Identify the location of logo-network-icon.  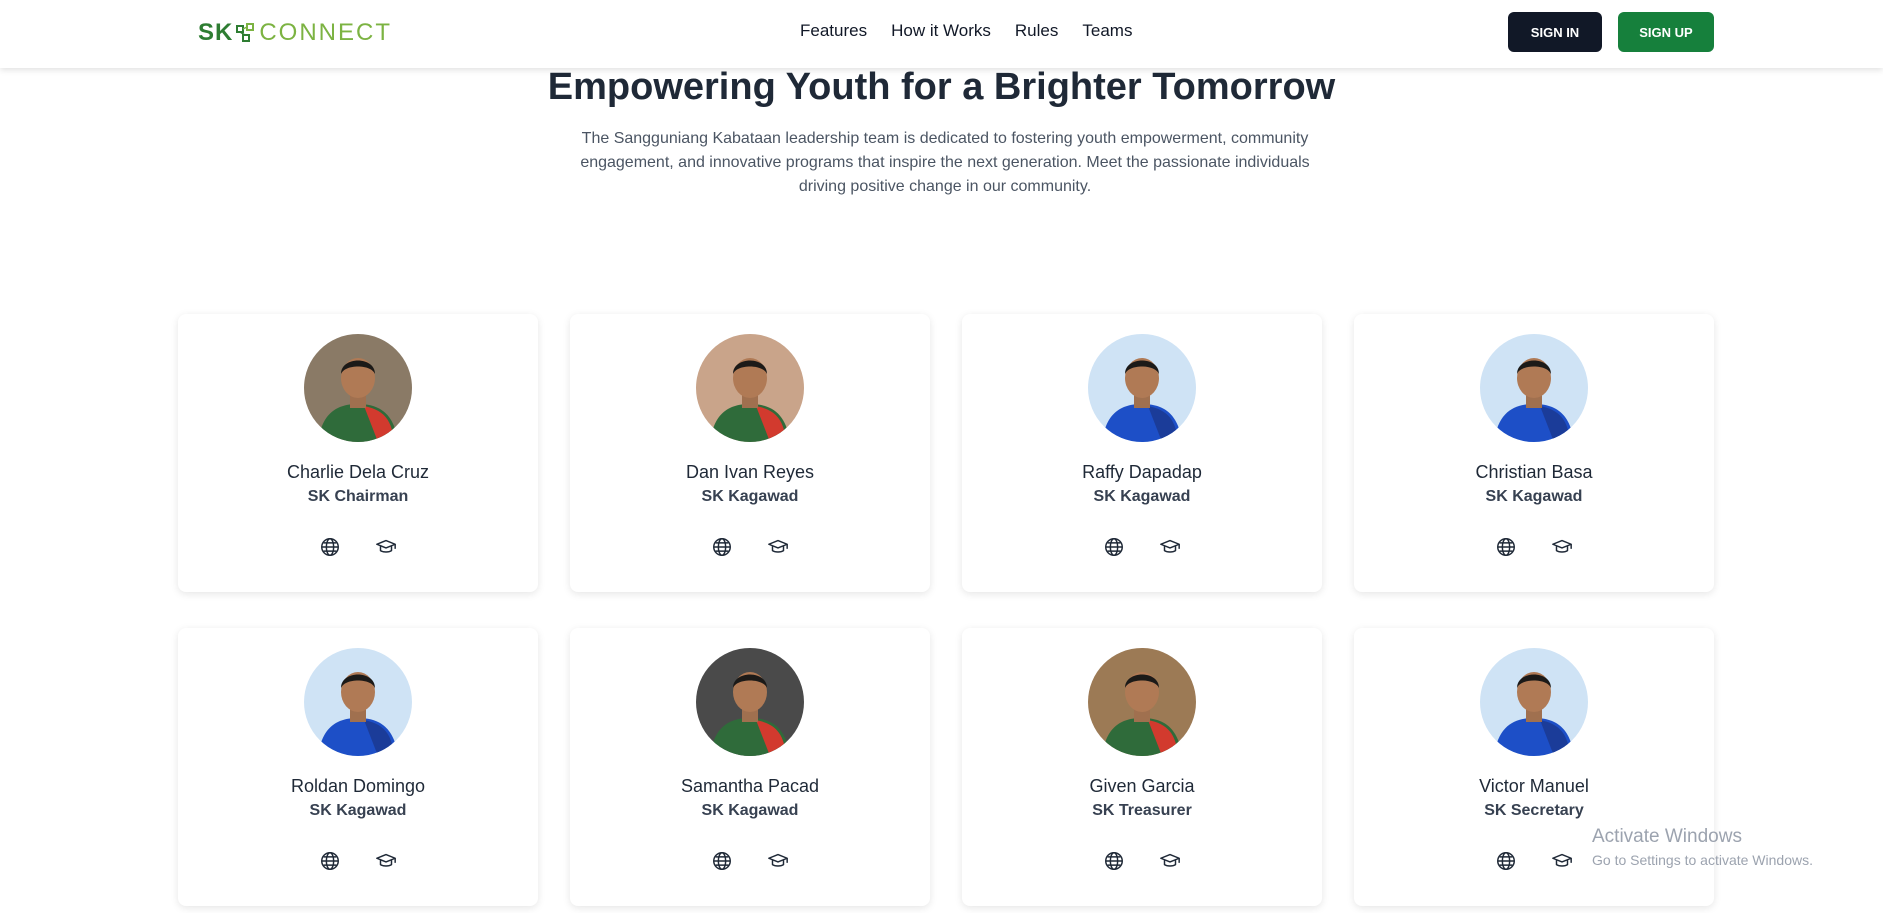
(246, 33).